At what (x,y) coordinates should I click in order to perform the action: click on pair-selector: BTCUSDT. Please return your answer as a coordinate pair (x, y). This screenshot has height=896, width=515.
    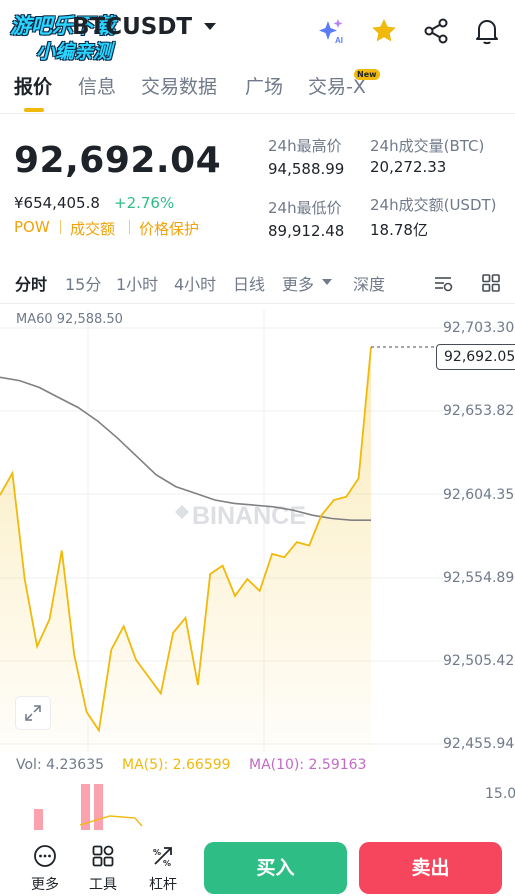
    Looking at the image, I should click on (132, 27).